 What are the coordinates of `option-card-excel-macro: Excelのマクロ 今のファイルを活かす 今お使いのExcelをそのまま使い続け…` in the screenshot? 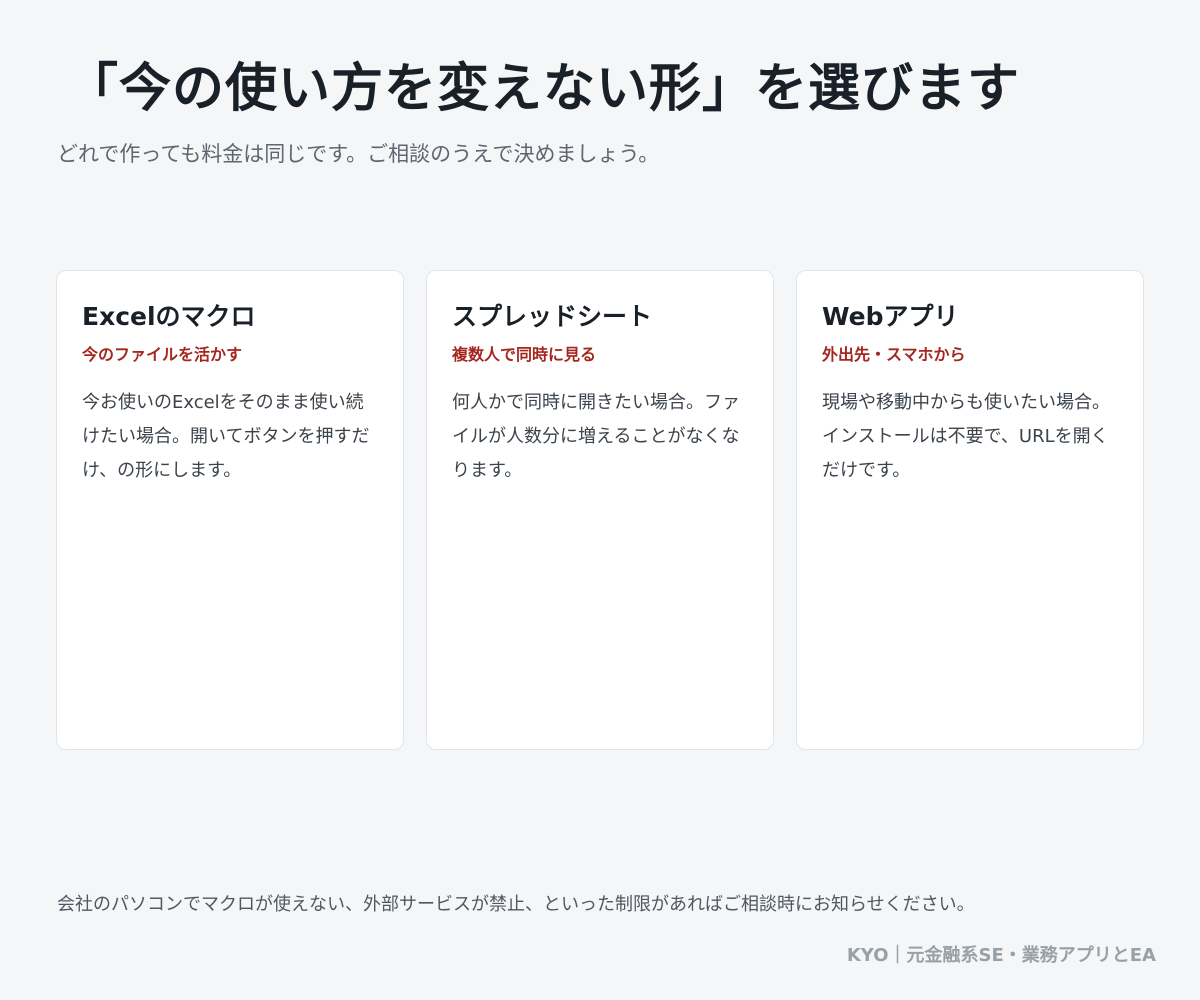 It's located at (230, 510).